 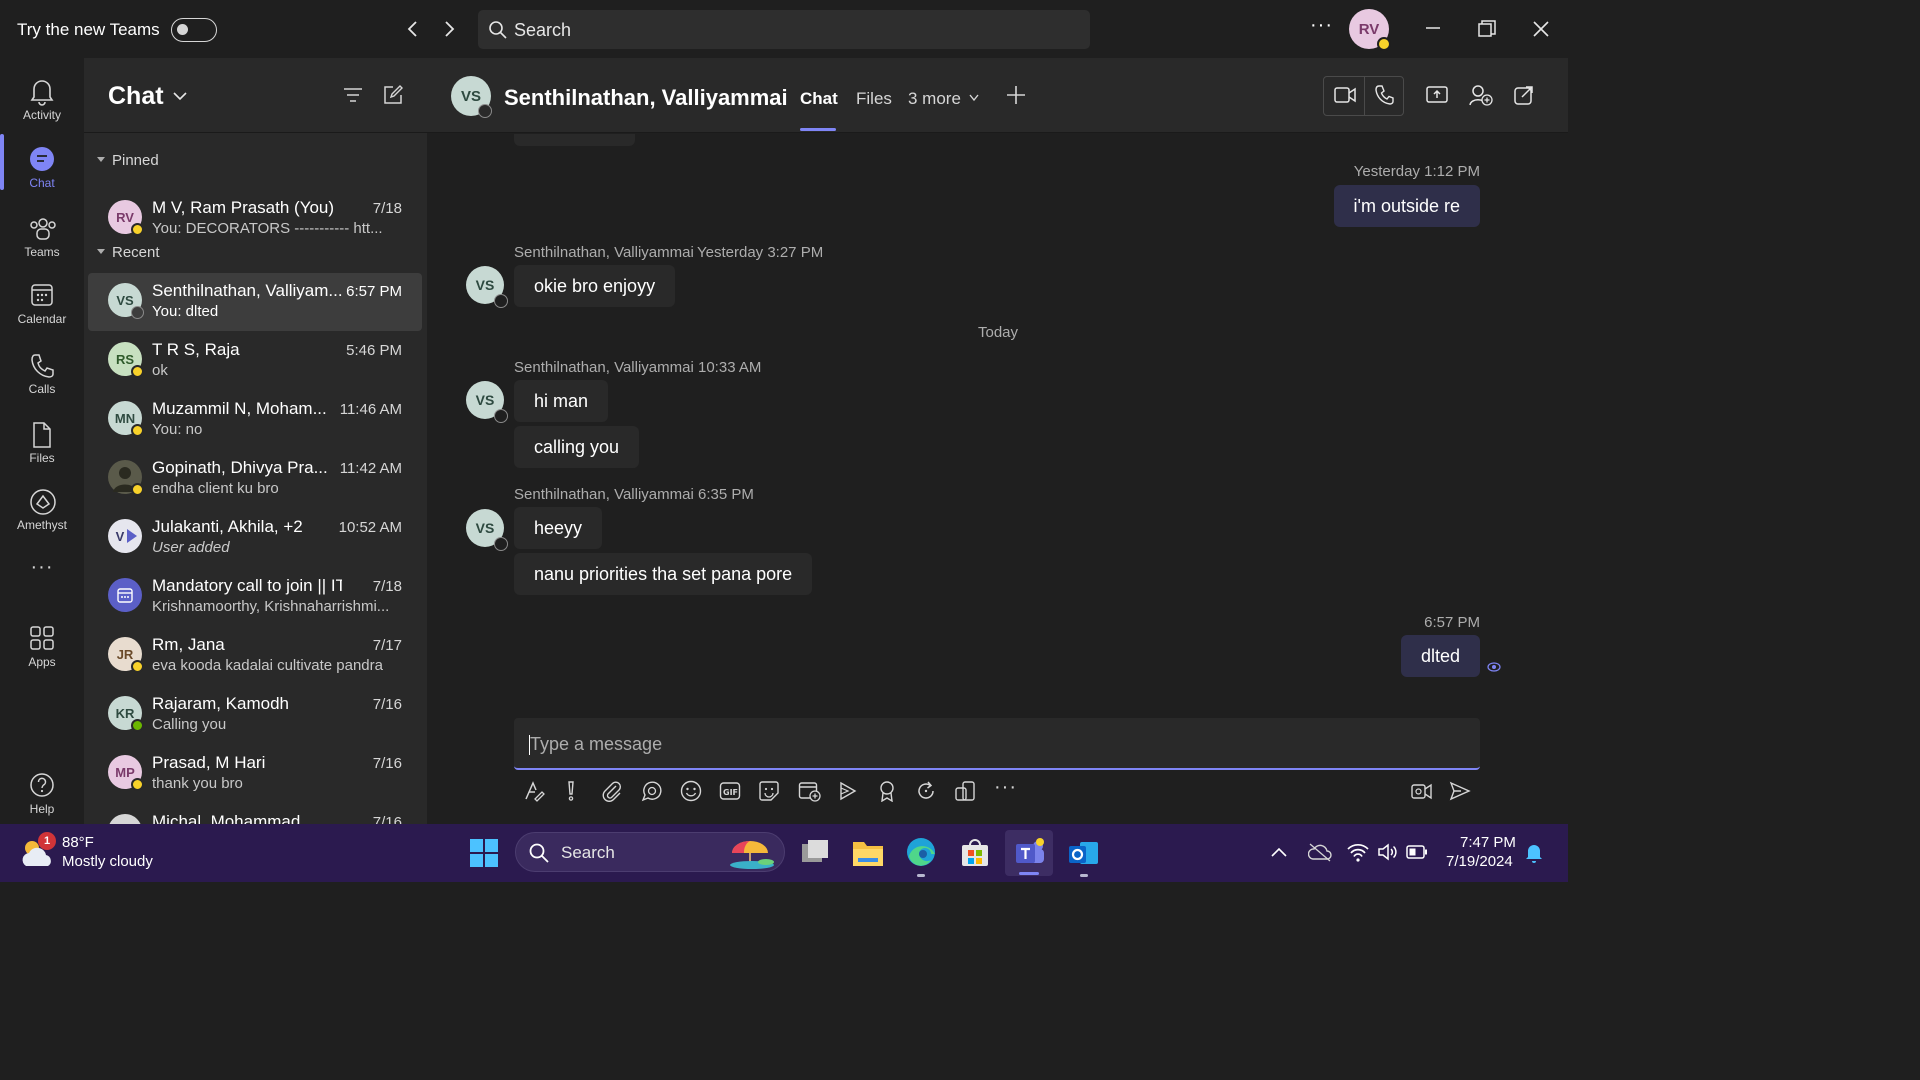 I want to click on chat-list-item: Michal, Mohammad 7/16, so click(x=255, y=814).